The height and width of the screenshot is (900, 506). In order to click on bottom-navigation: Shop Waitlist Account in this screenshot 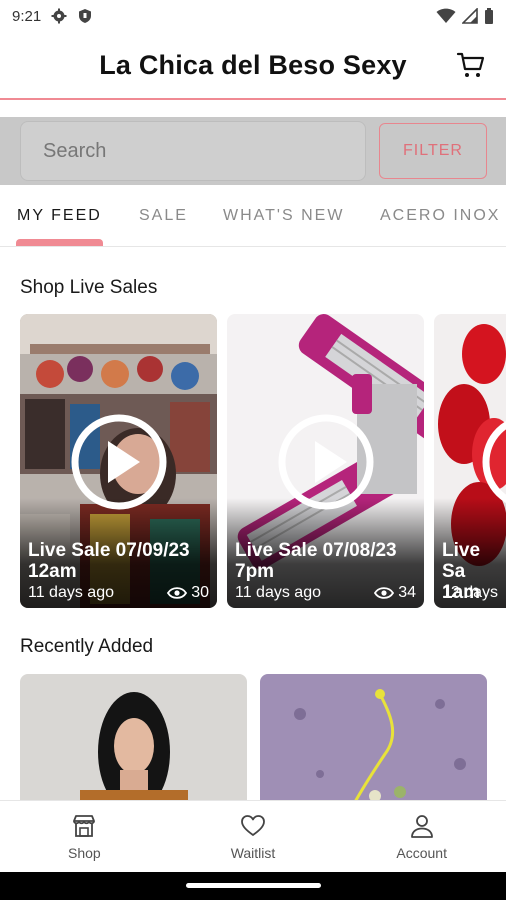, I will do `click(253, 836)`.